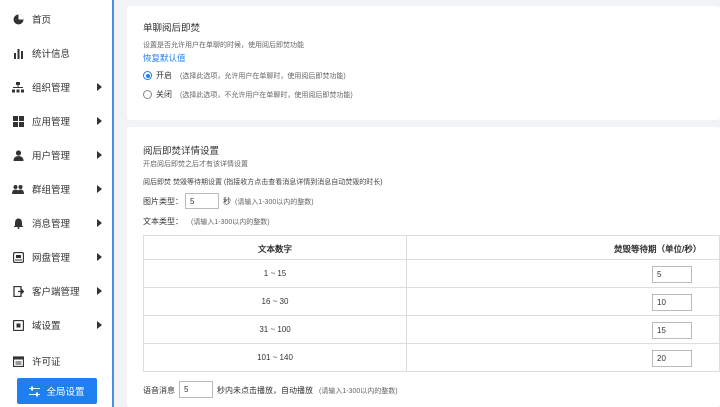  What do you see at coordinates (18, 87) in the screenshot?
I see `org-tree-icon` at bounding box center [18, 87].